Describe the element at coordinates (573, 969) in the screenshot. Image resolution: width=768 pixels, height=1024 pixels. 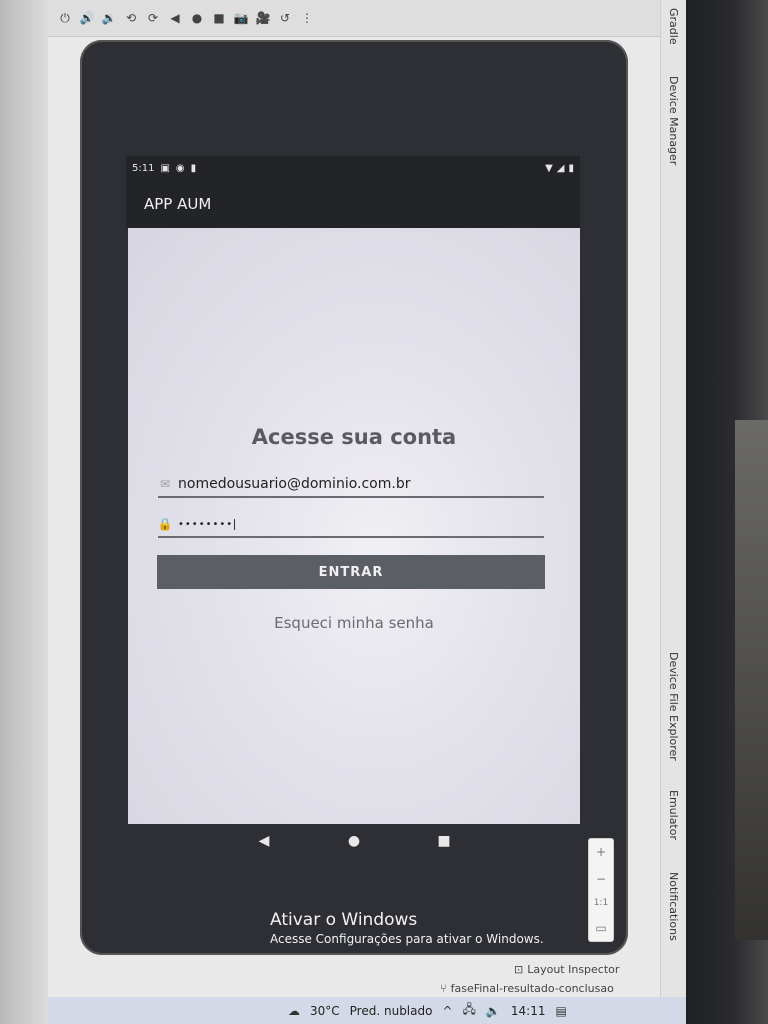
I see `layout-inspector-label: Layout Inspector` at that location.